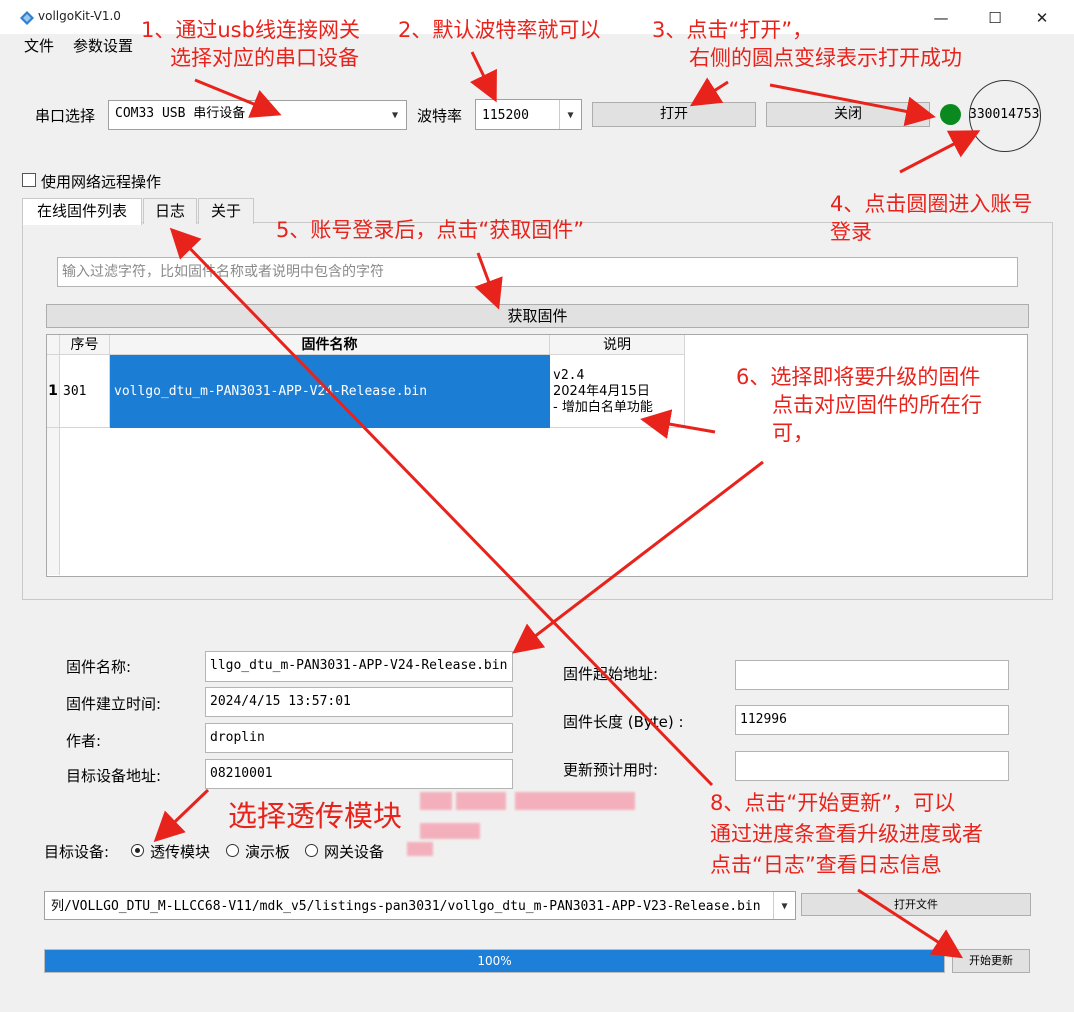 The height and width of the screenshot is (1012, 1074). I want to click on annotation-line: 登录, so click(851, 232).